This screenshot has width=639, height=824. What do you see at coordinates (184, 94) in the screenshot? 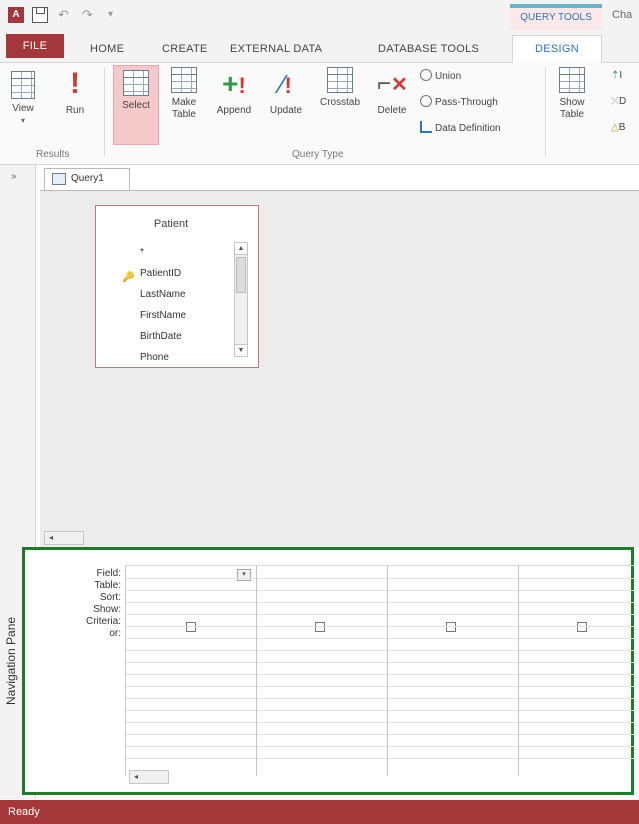
I see `make-table-button: Make Table` at bounding box center [184, 94].